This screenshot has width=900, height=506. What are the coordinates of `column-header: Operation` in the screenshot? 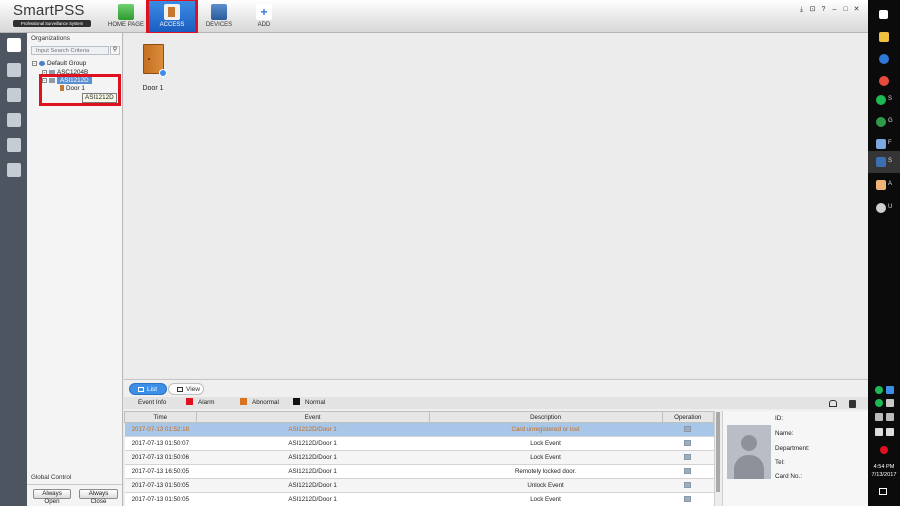 It's located at (688, 417).